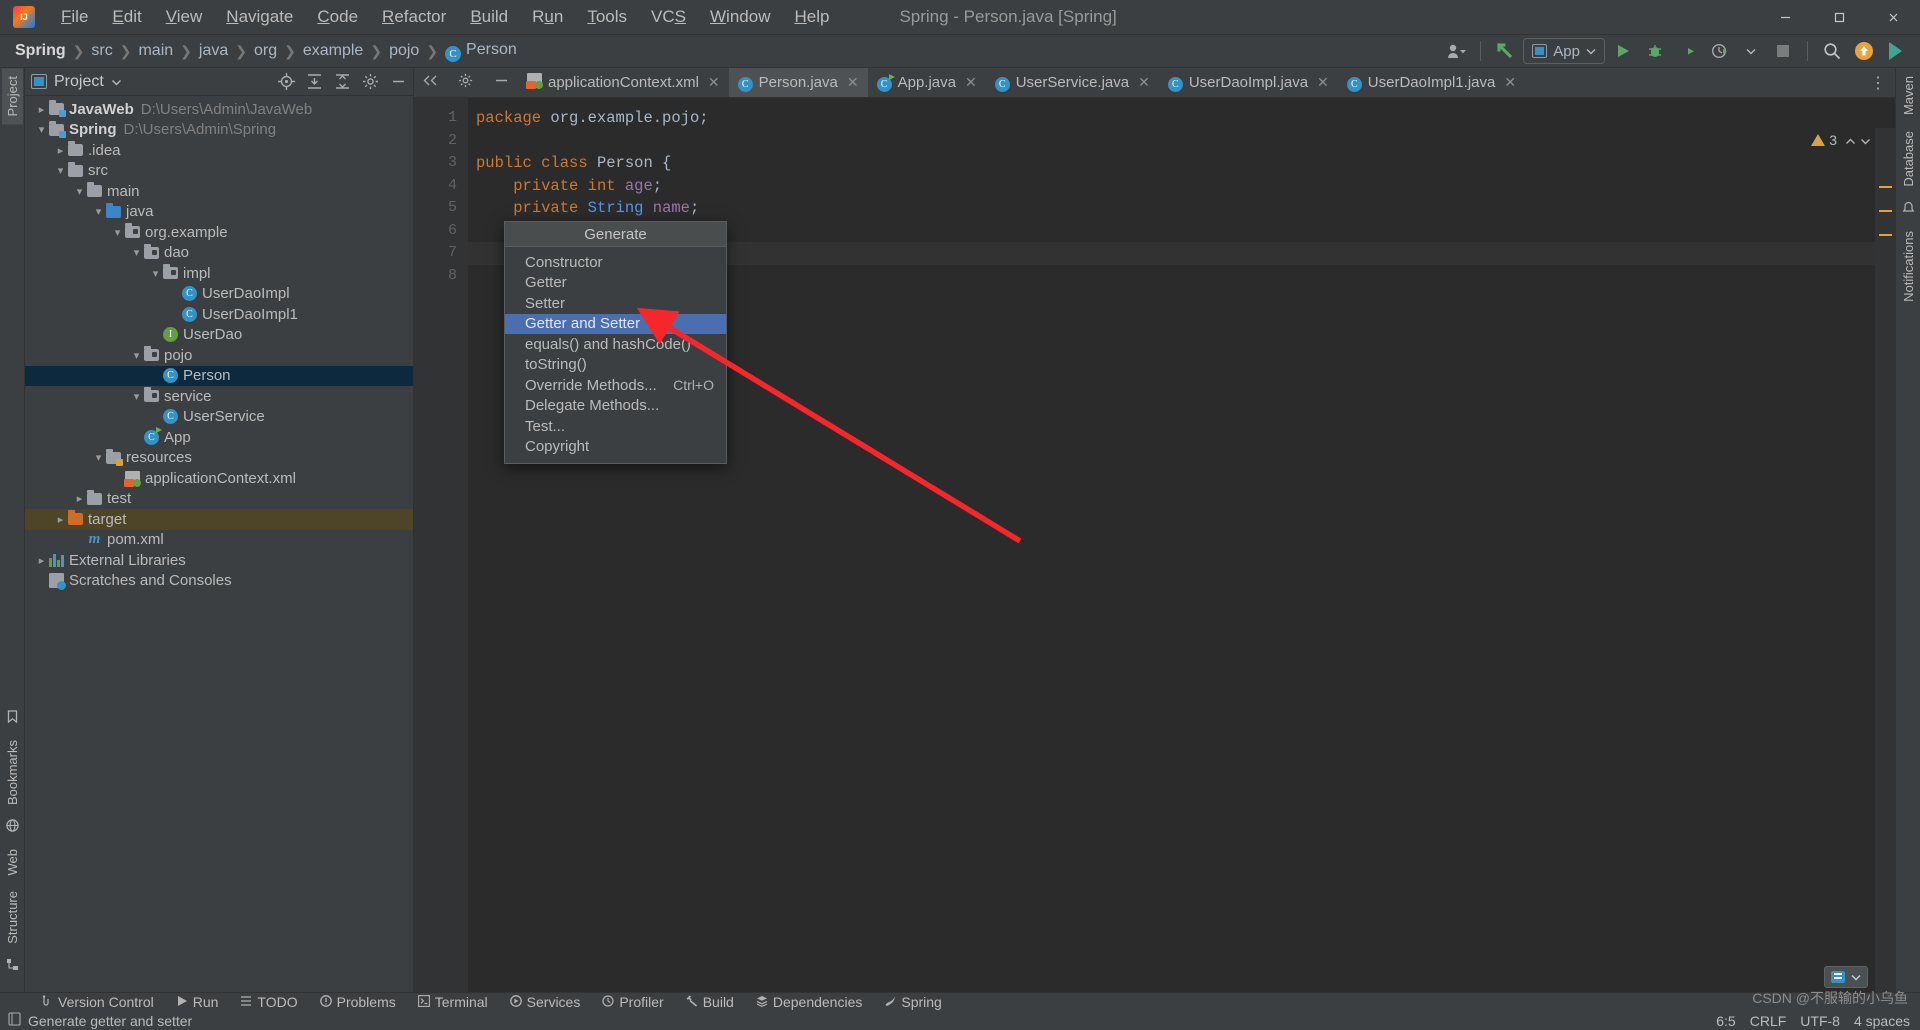 This screenshot has height=1030, width=1920. What do you see at coordinates (414, 17) in the screenshot?
I see `menu-refactor: Refactor` at bounding box center [414, 17].